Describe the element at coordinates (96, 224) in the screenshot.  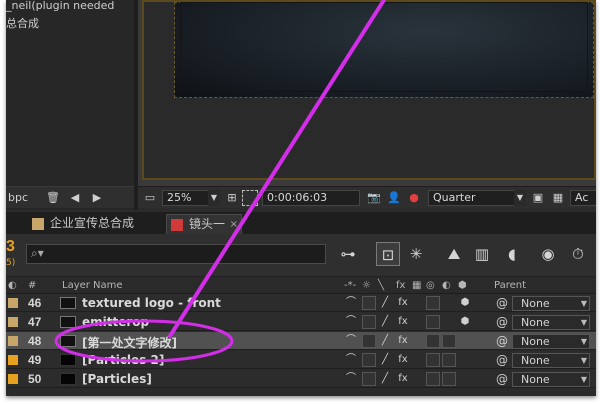
I see `tab-composition-main: 企业宣传总合成` at that location.